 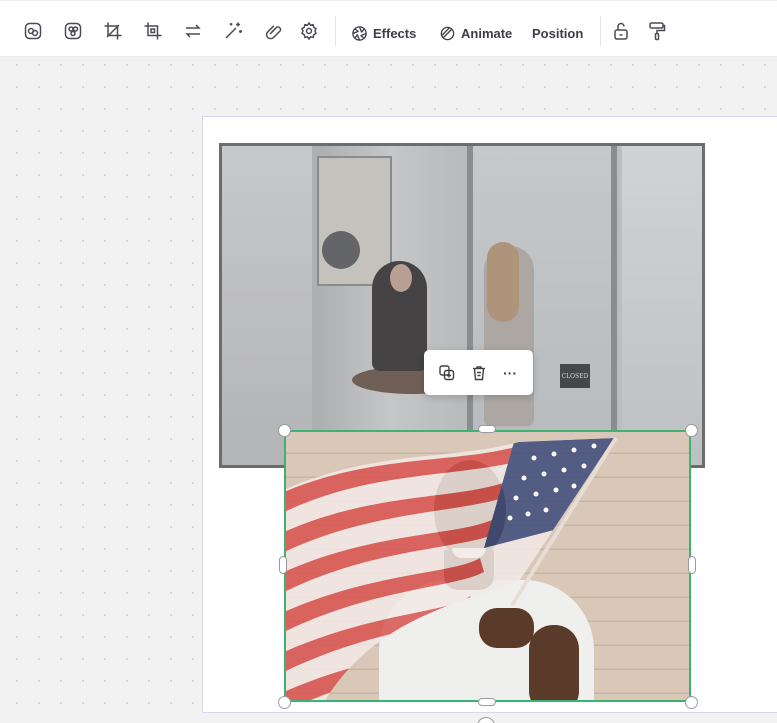 I want to click on resize-handle-bottom, so click(x=487, y=702).